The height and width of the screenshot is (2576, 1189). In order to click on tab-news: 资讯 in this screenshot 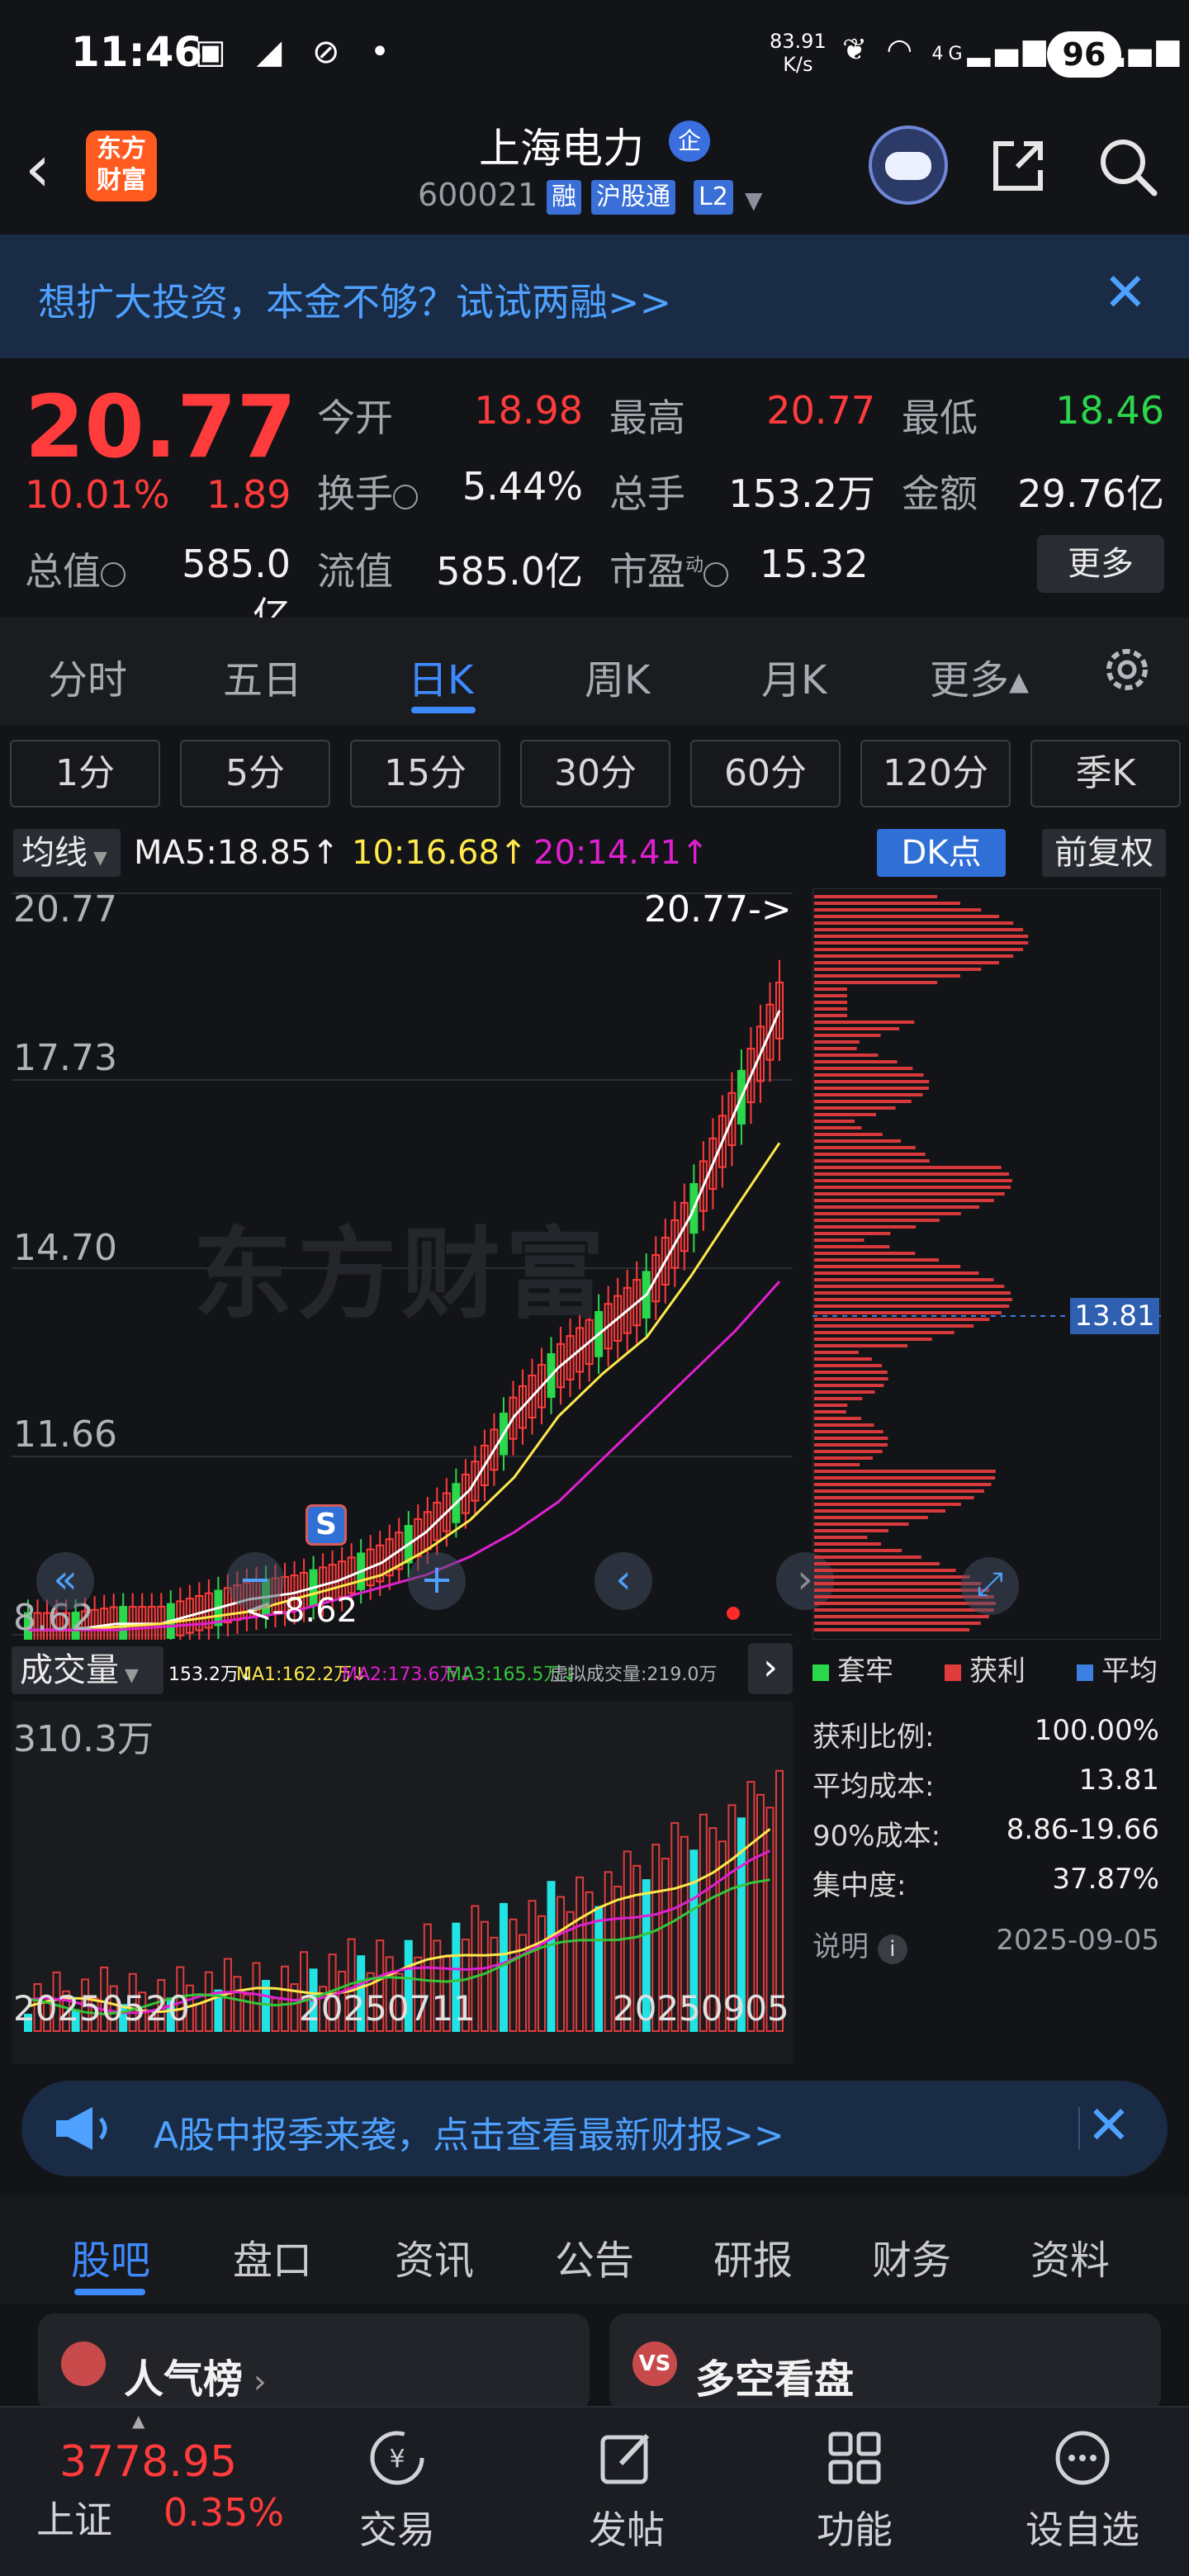, I will do `click(434, 2256)`.